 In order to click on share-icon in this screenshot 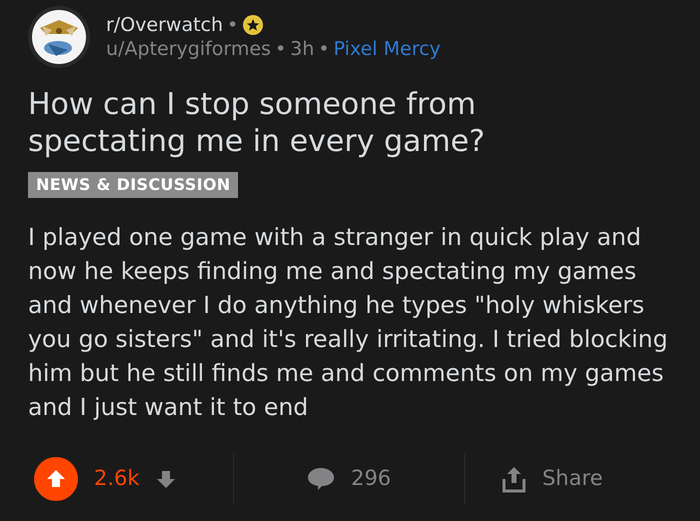, I will do `click(514, 479)`.